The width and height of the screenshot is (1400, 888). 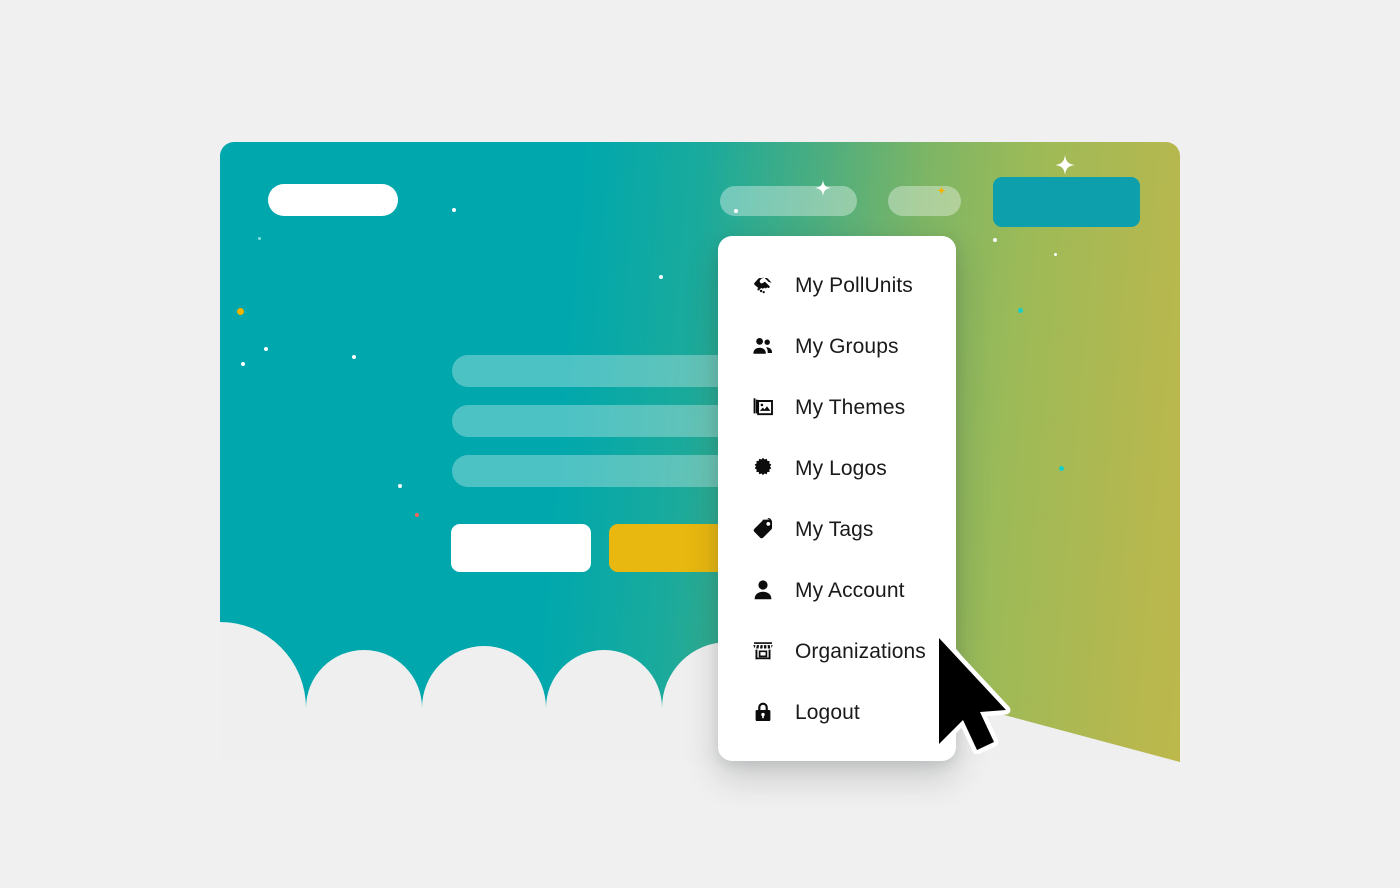 What do you see at coordinates (763, 346) in the screenshot?
I see `users-icon` at bounding box center [763, 346].